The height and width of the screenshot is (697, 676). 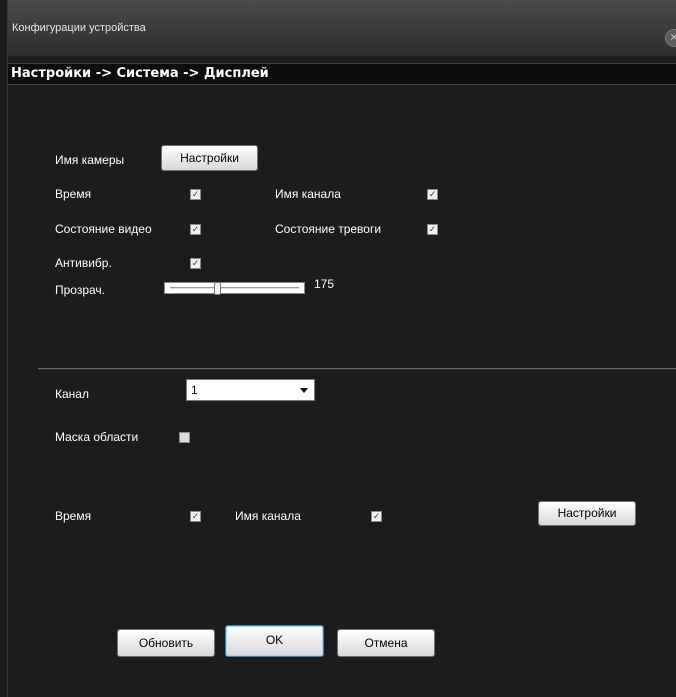 I want to click on antishake-checkbox: ✓, so click(x=195, y=263).